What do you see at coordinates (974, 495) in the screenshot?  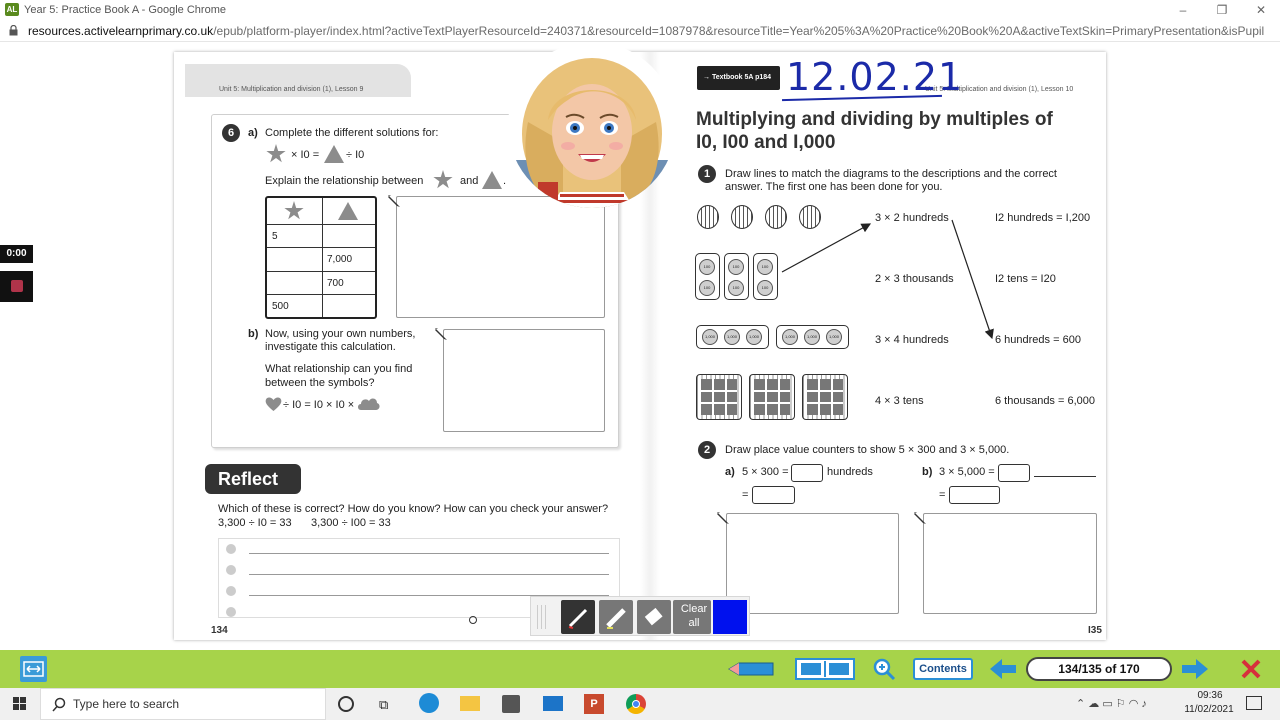 I see `q2b-result-box` at bounding box center [974, 495].